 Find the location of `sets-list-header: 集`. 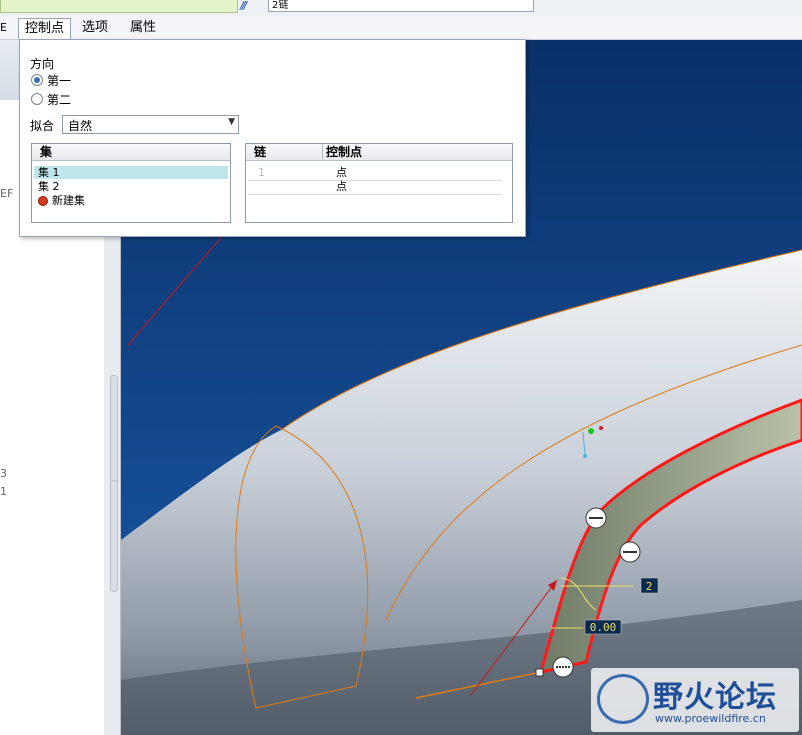

sets-list-header: 集 is located at coordinates (131, 152).